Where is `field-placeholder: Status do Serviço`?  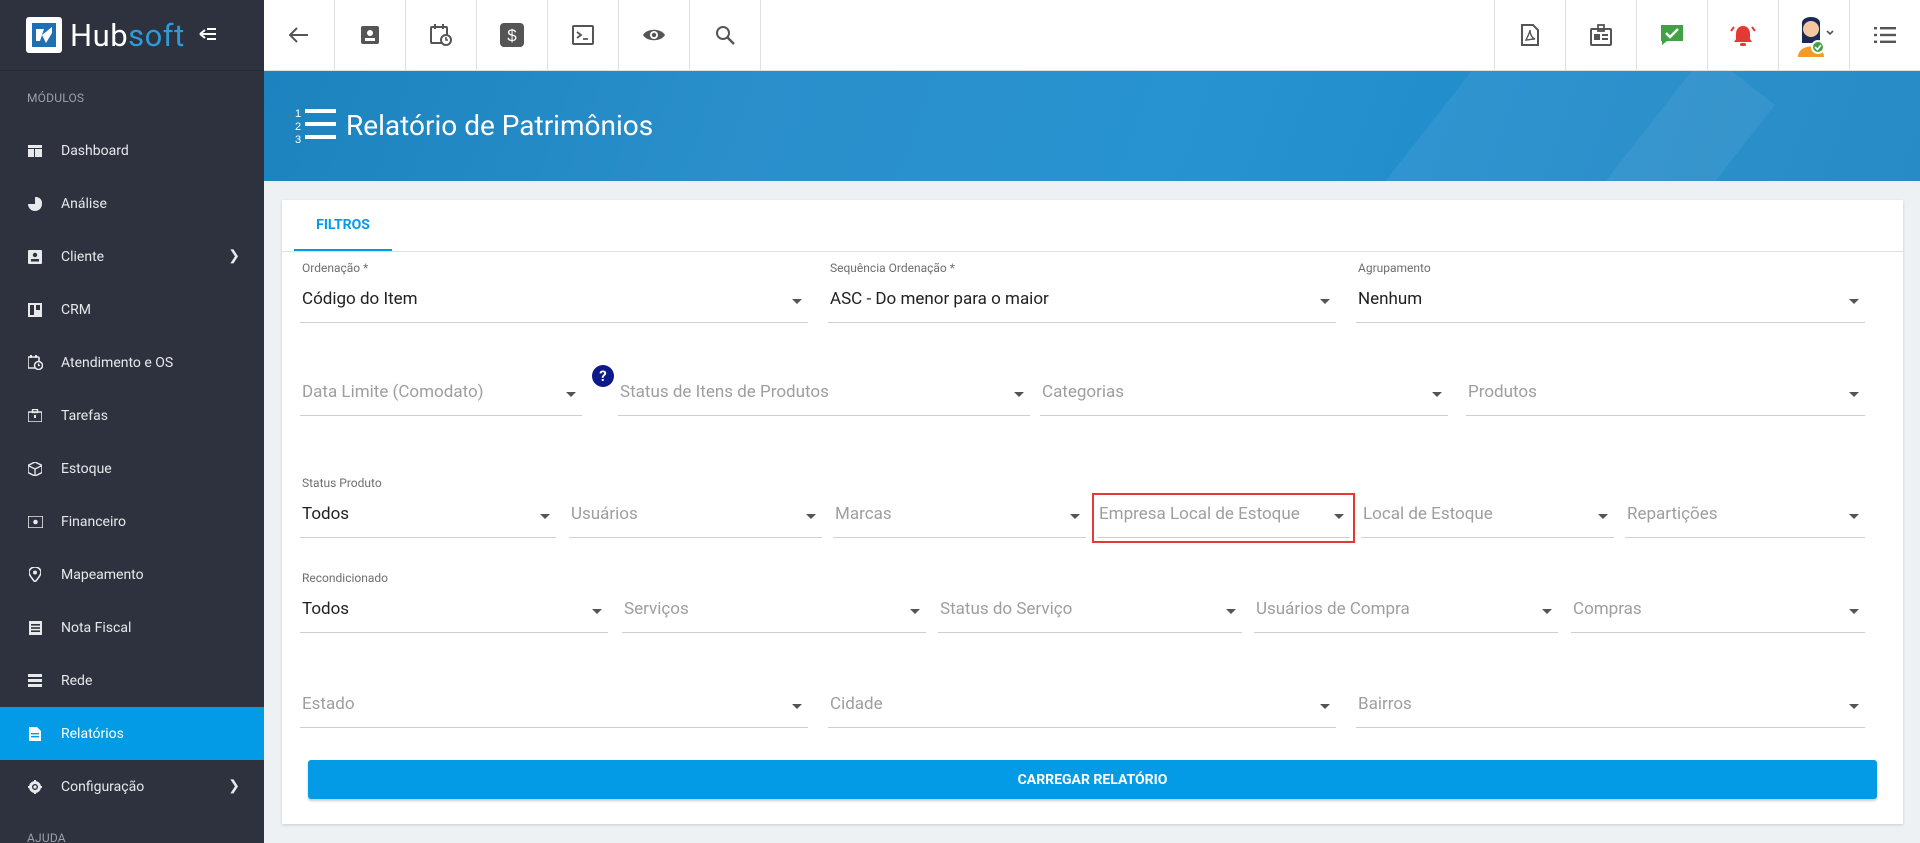
field-placeholder: Status do Serviço is located at coordinates (1006, 609).